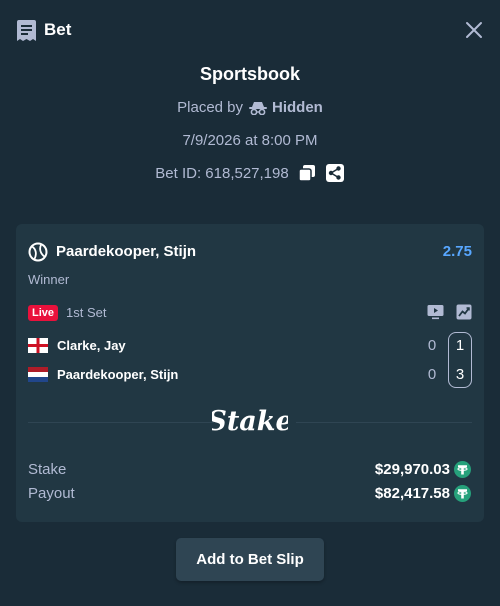 Image resolution: width=500 pixels, height=606 pixels. Describe the element at coordinates (250, 313) in the screenshot. I see `live-status-row: Live 1st Set` at that location.